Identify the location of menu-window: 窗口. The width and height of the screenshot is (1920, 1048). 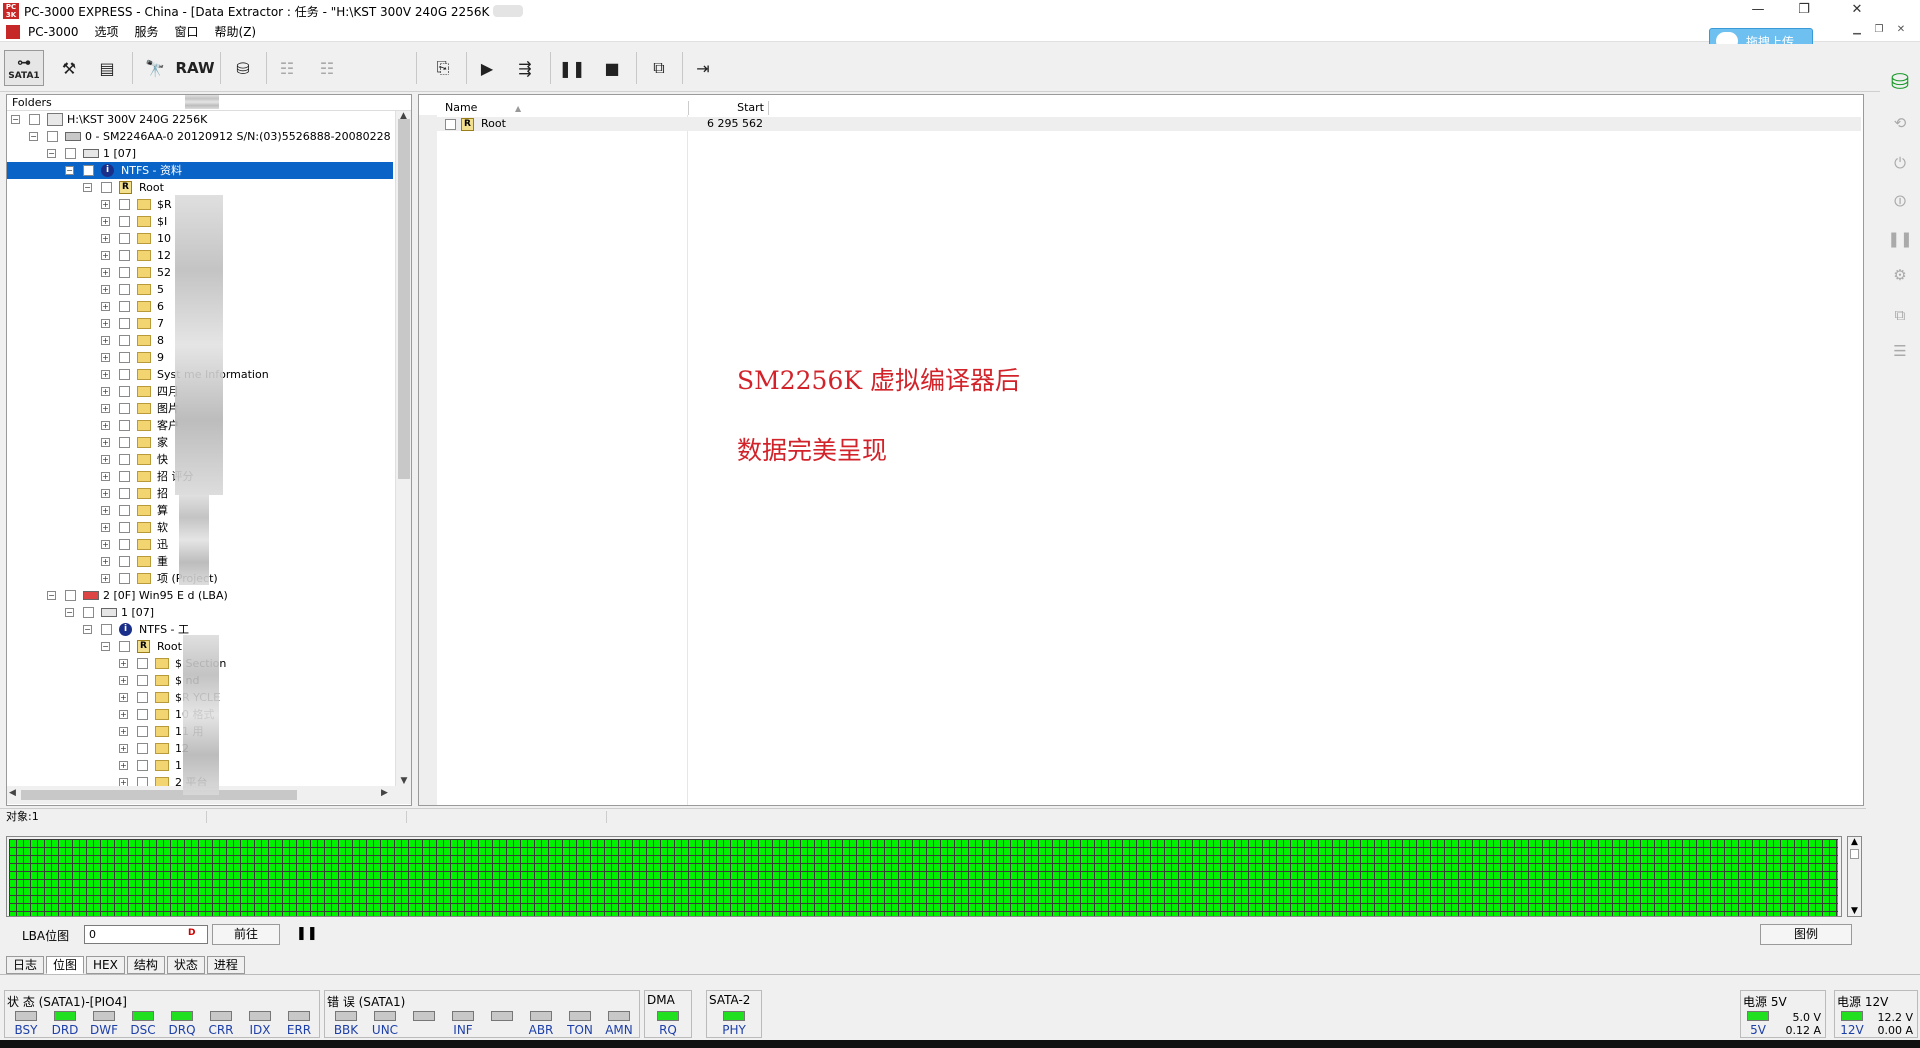
(187, 31).